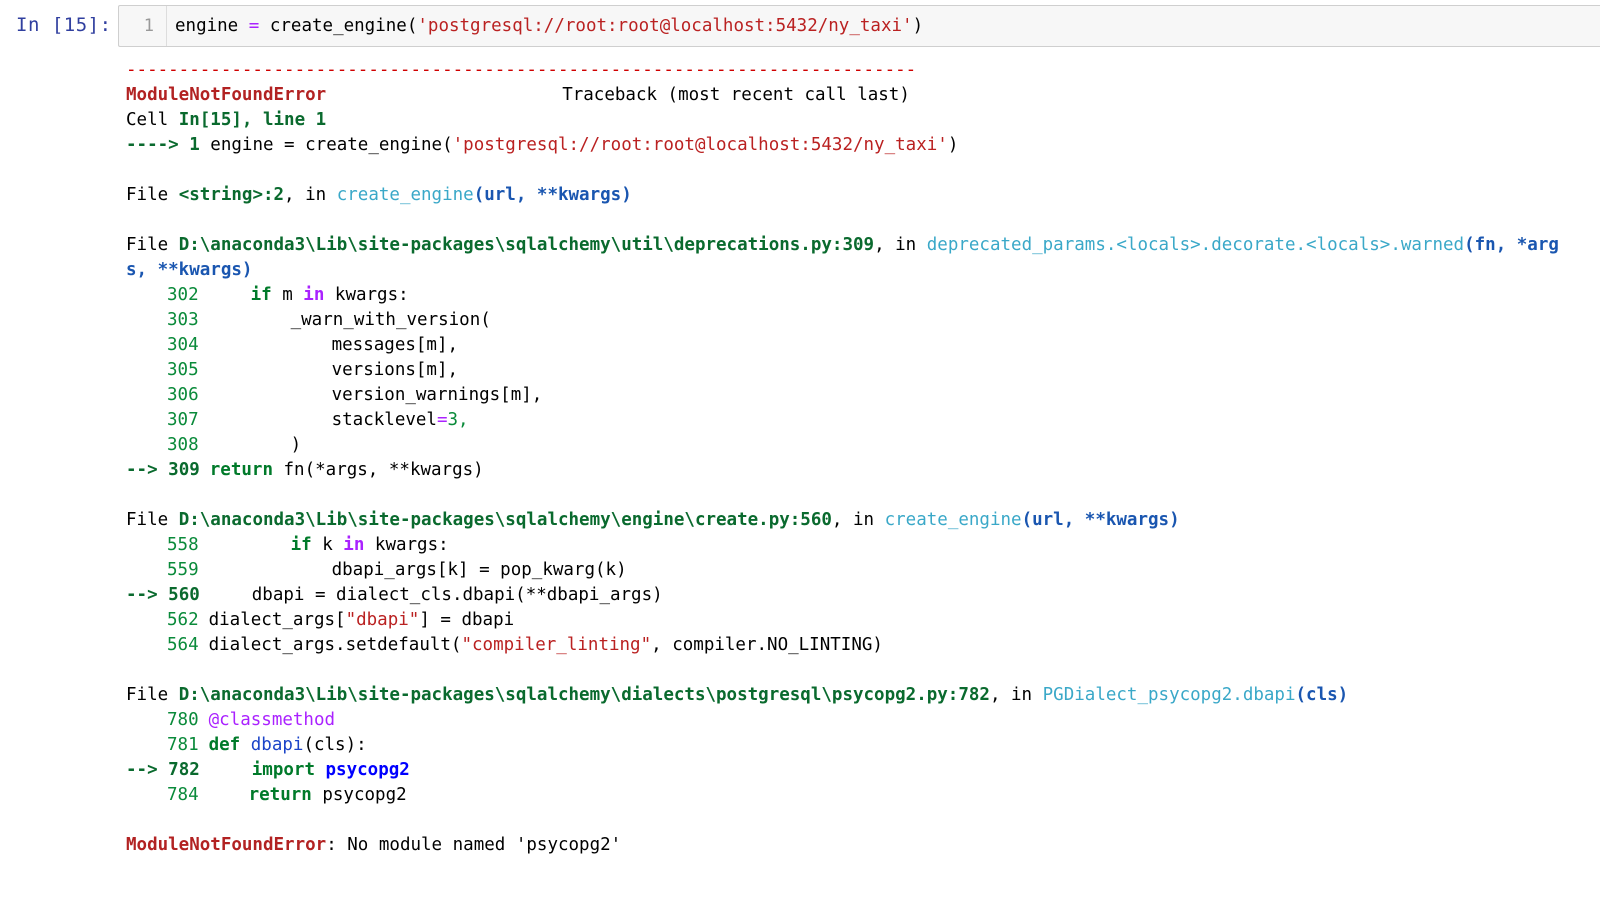 Image resolution: width=1600 pixels, height=904 pixels. Describe the element at coordinates (231, 195) in the screenshot. I see `file-path: <string>:2` at that location.